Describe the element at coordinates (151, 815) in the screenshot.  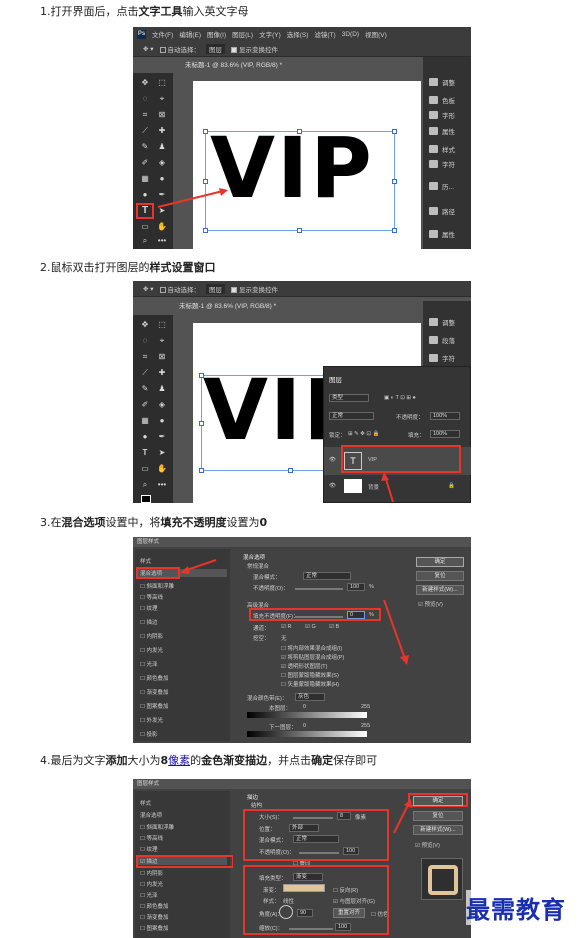
I see `style-item-blending-options: 混合选项` at that location.